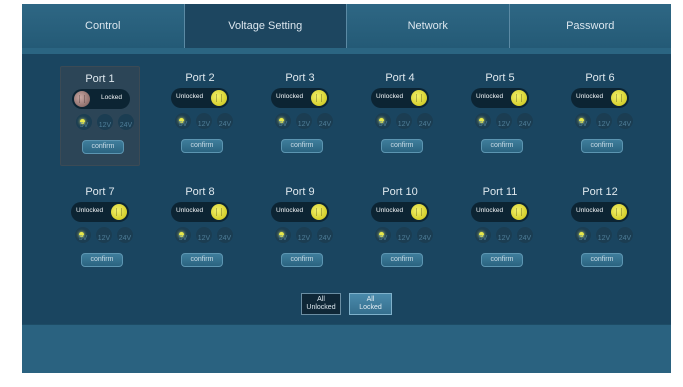  Describe the element at coordinates (100, 192) in the screenshot. I see `port-title: Port 7` at that location.